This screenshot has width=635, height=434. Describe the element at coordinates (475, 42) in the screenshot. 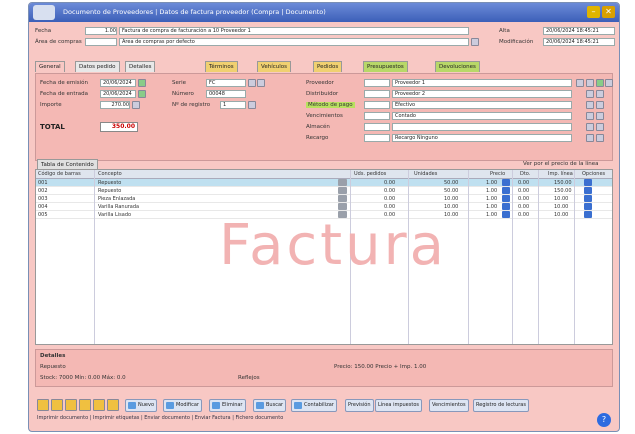

I see `area-lookup-button` at that location.